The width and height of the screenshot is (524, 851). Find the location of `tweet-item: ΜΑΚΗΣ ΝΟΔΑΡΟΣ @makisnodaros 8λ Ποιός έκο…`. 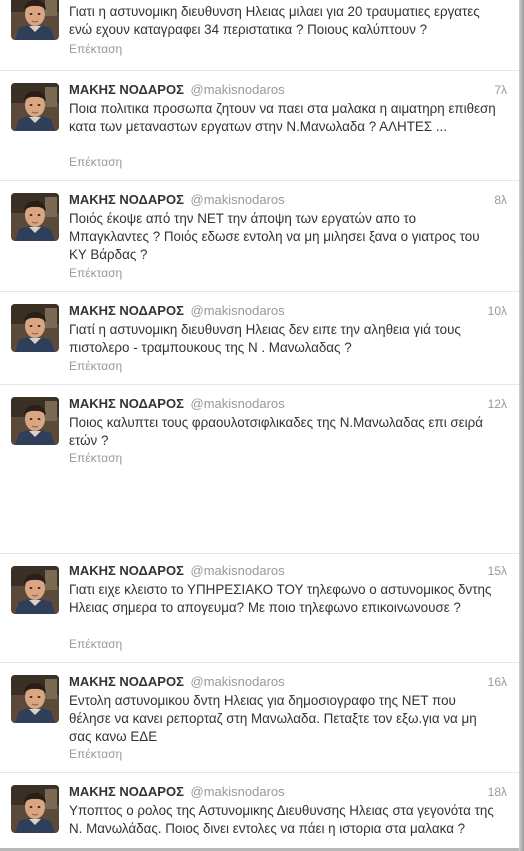

tweet-item: ΜΑΚΗΣ ΝΟΔΑΡΟΣ @makisnodaros 8λ Ποιός έκο… is located at coordinates (259, 236).